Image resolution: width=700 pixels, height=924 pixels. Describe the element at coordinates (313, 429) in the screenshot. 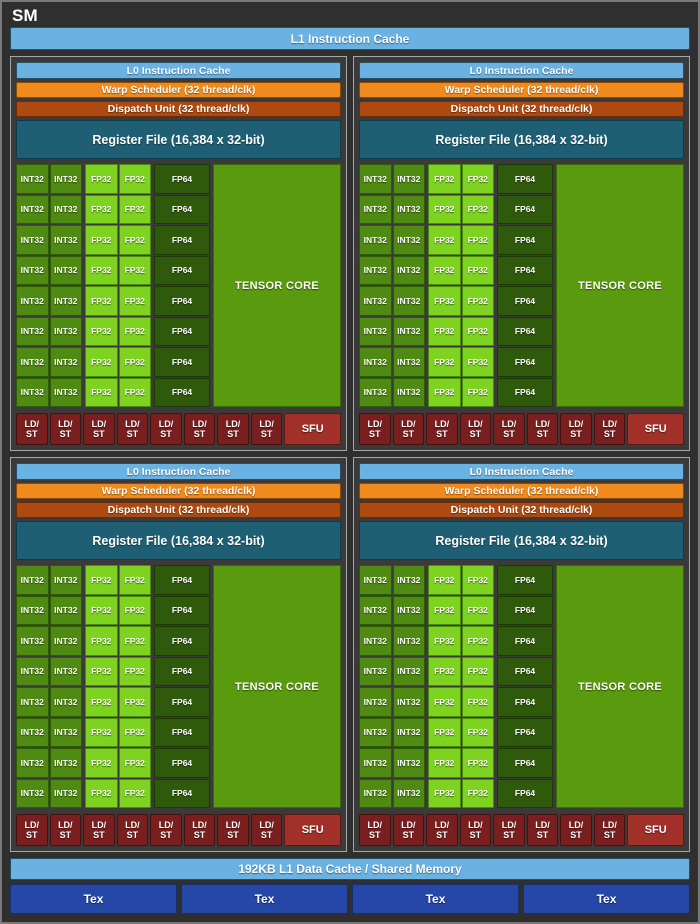

I see `special-function-unit: SFU` at that location.